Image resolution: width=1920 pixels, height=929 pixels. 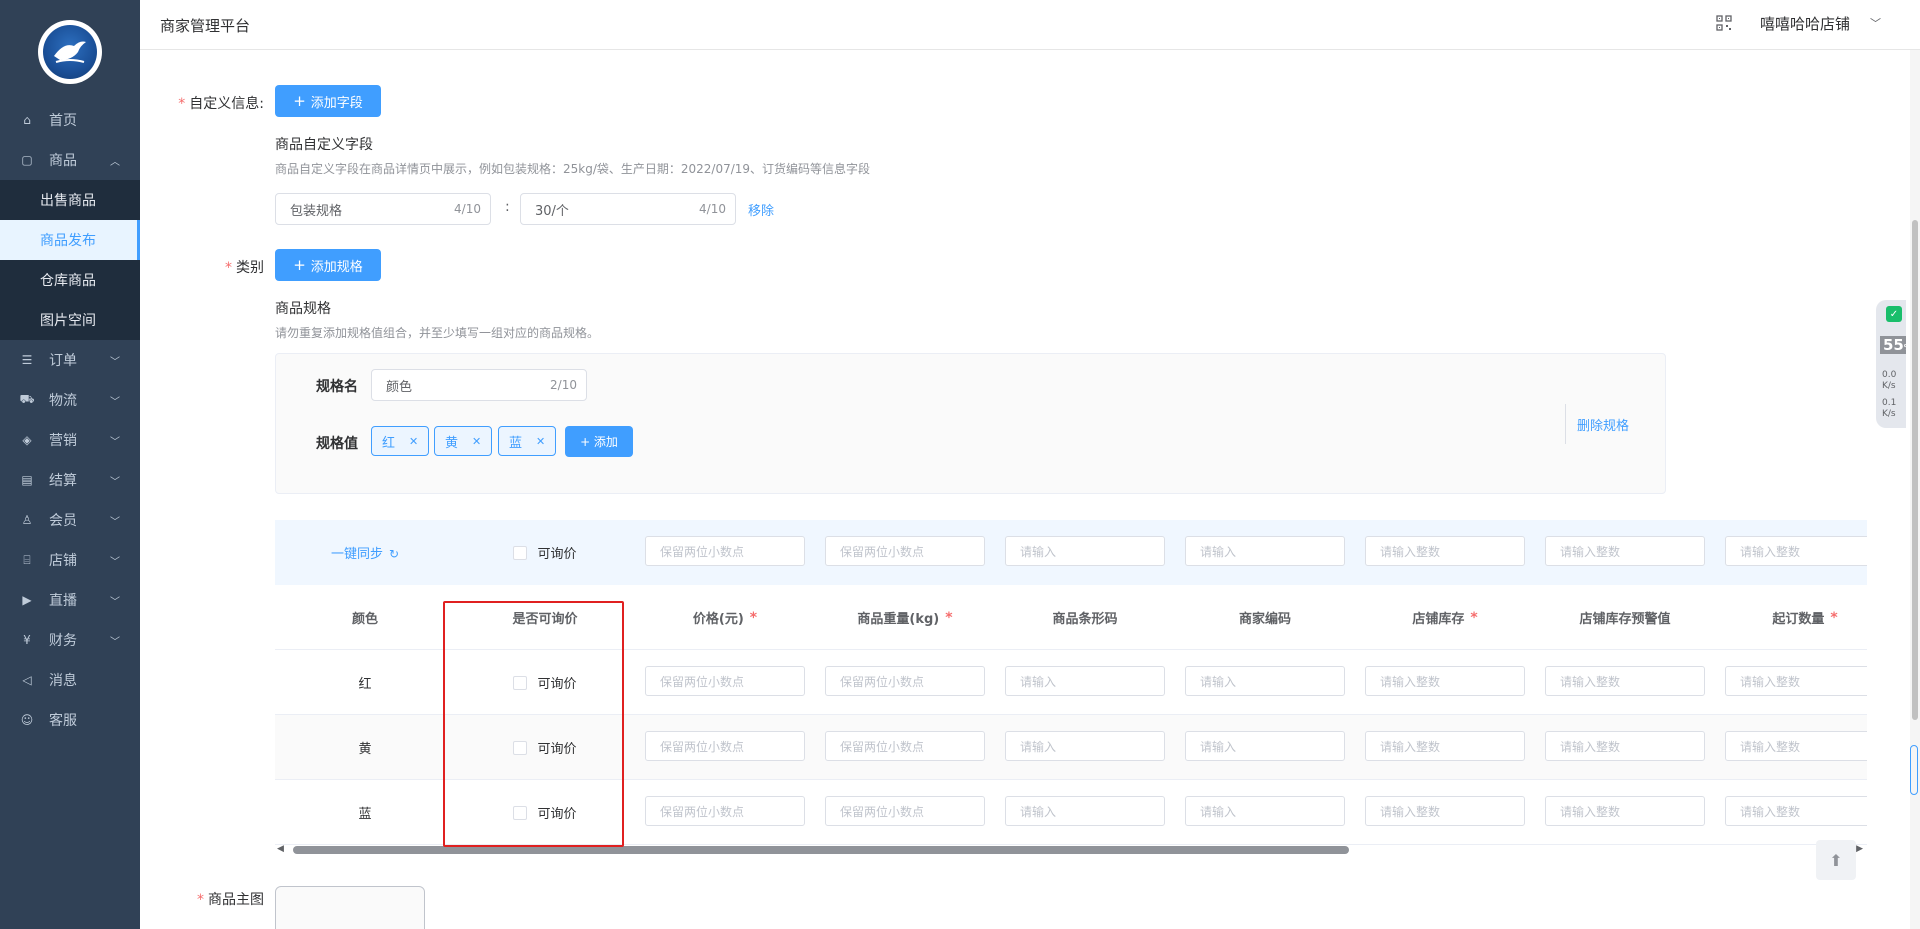 What do you see at coordinates (280, 849) in the screenshot?
I see `scroll-left-icon: ◀` at bounding box center [280, 849].